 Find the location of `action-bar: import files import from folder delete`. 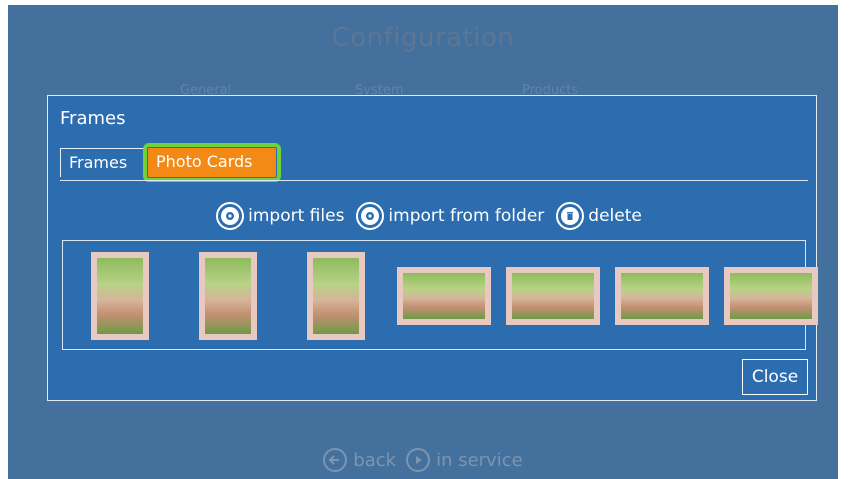

action-bar: import files import from folder delete is located at coordinates (432, 216).